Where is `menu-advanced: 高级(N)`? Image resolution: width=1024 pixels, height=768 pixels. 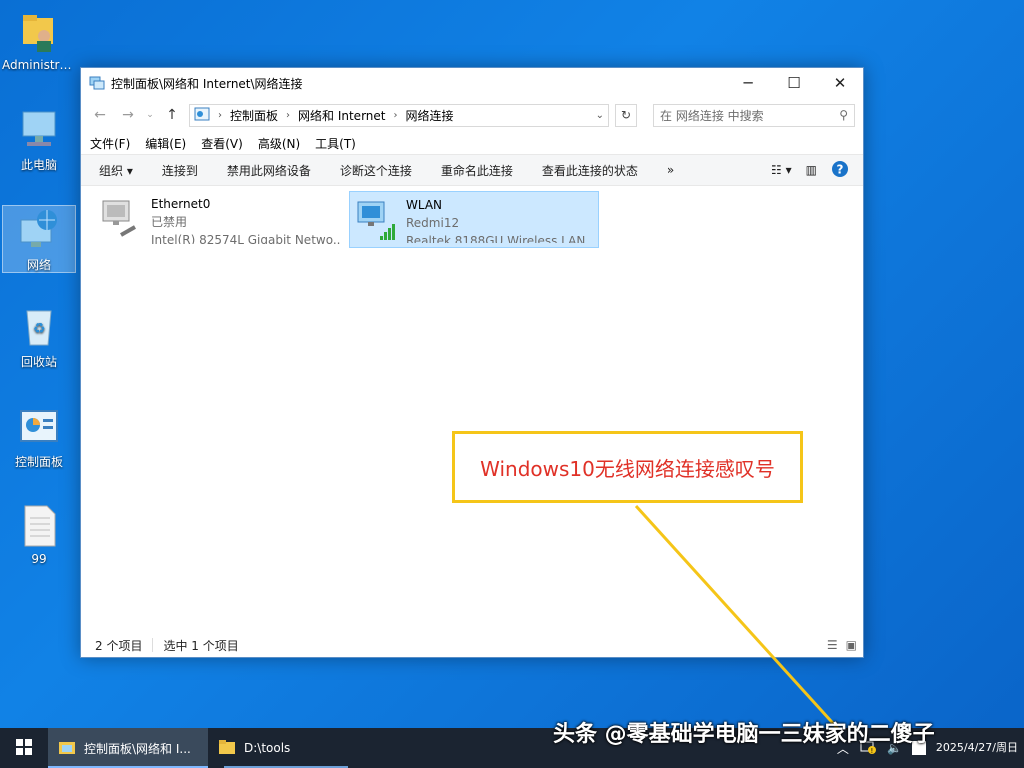 menu-advanced: 高级(N) is located at coordinates (279, 143).